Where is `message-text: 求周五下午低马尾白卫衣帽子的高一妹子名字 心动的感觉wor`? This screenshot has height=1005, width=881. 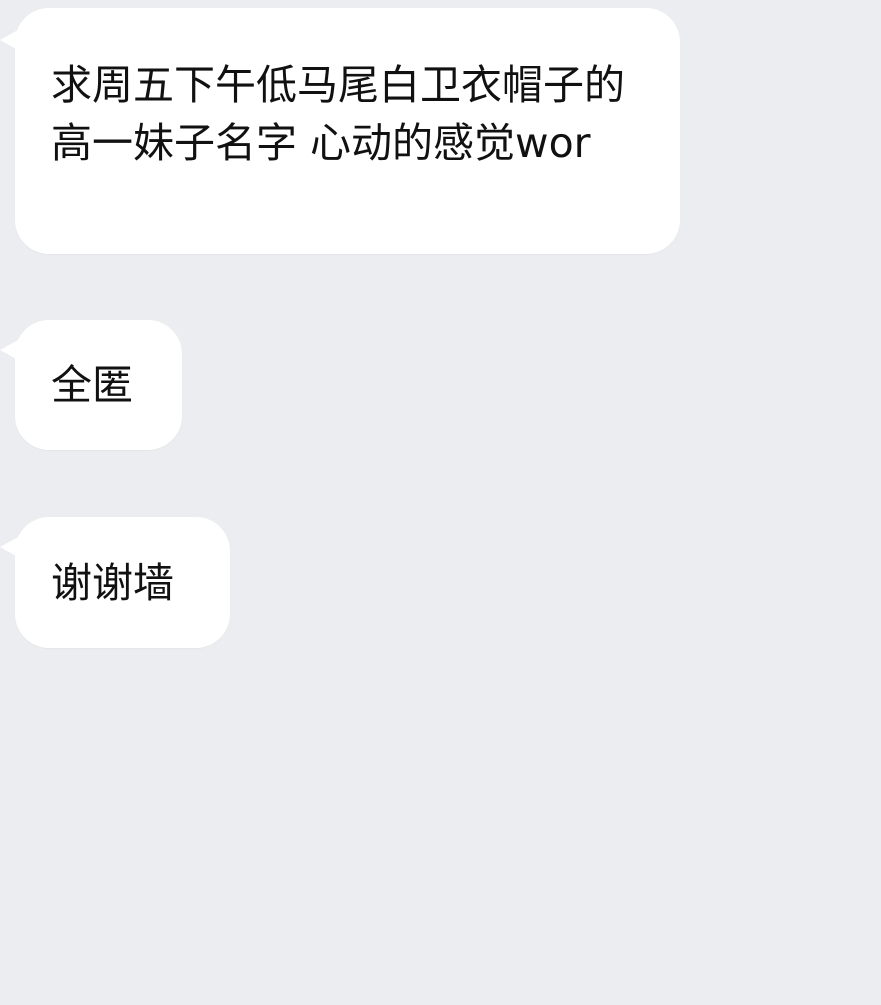
message-text: 求周五下午低马尾白卫衣帽子的高一妹子名字 心动的感觉wor is located at coordinates (338, 114).